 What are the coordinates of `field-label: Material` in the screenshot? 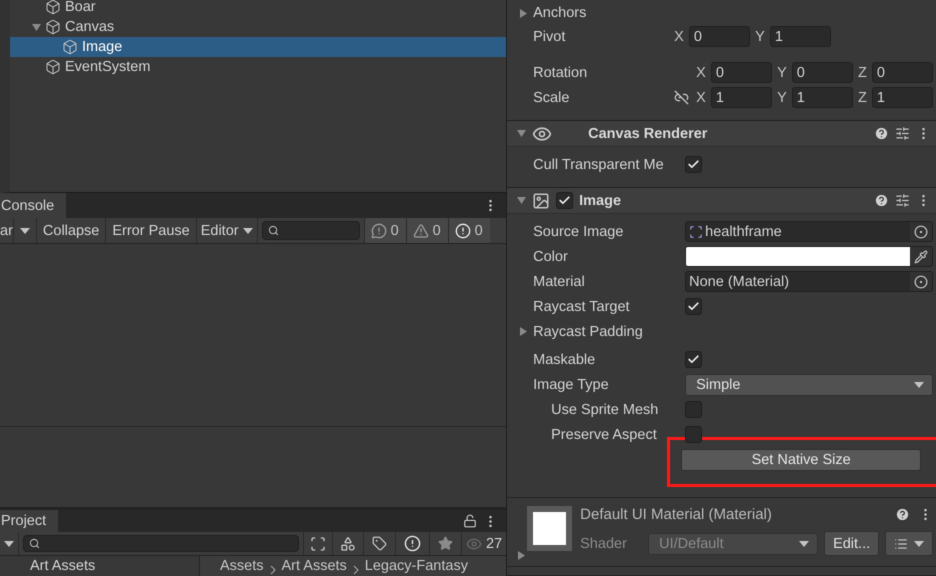 It's located at (559, 282).